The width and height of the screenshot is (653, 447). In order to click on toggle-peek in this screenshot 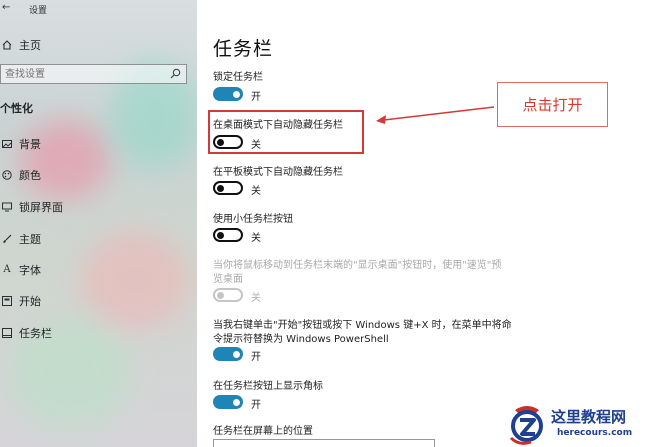, I will do `click(228, 295)`.